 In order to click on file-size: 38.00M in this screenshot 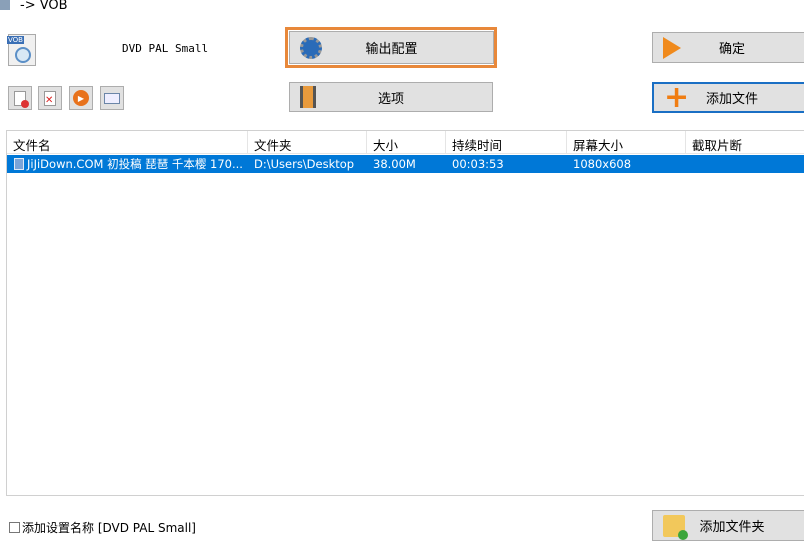, I will do `click(394, 164)`.